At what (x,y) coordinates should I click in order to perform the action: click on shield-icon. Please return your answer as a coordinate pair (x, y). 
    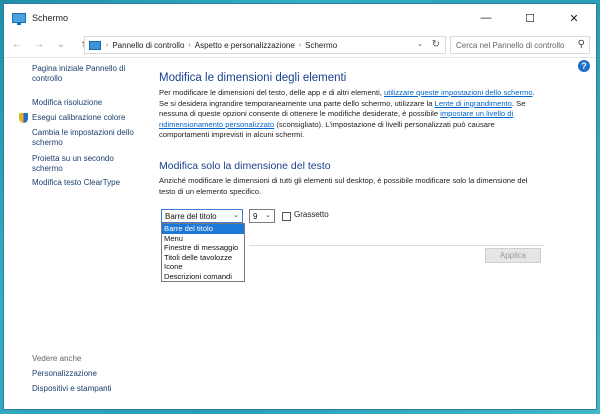
    Looking at the image, I should click on (23, 118).